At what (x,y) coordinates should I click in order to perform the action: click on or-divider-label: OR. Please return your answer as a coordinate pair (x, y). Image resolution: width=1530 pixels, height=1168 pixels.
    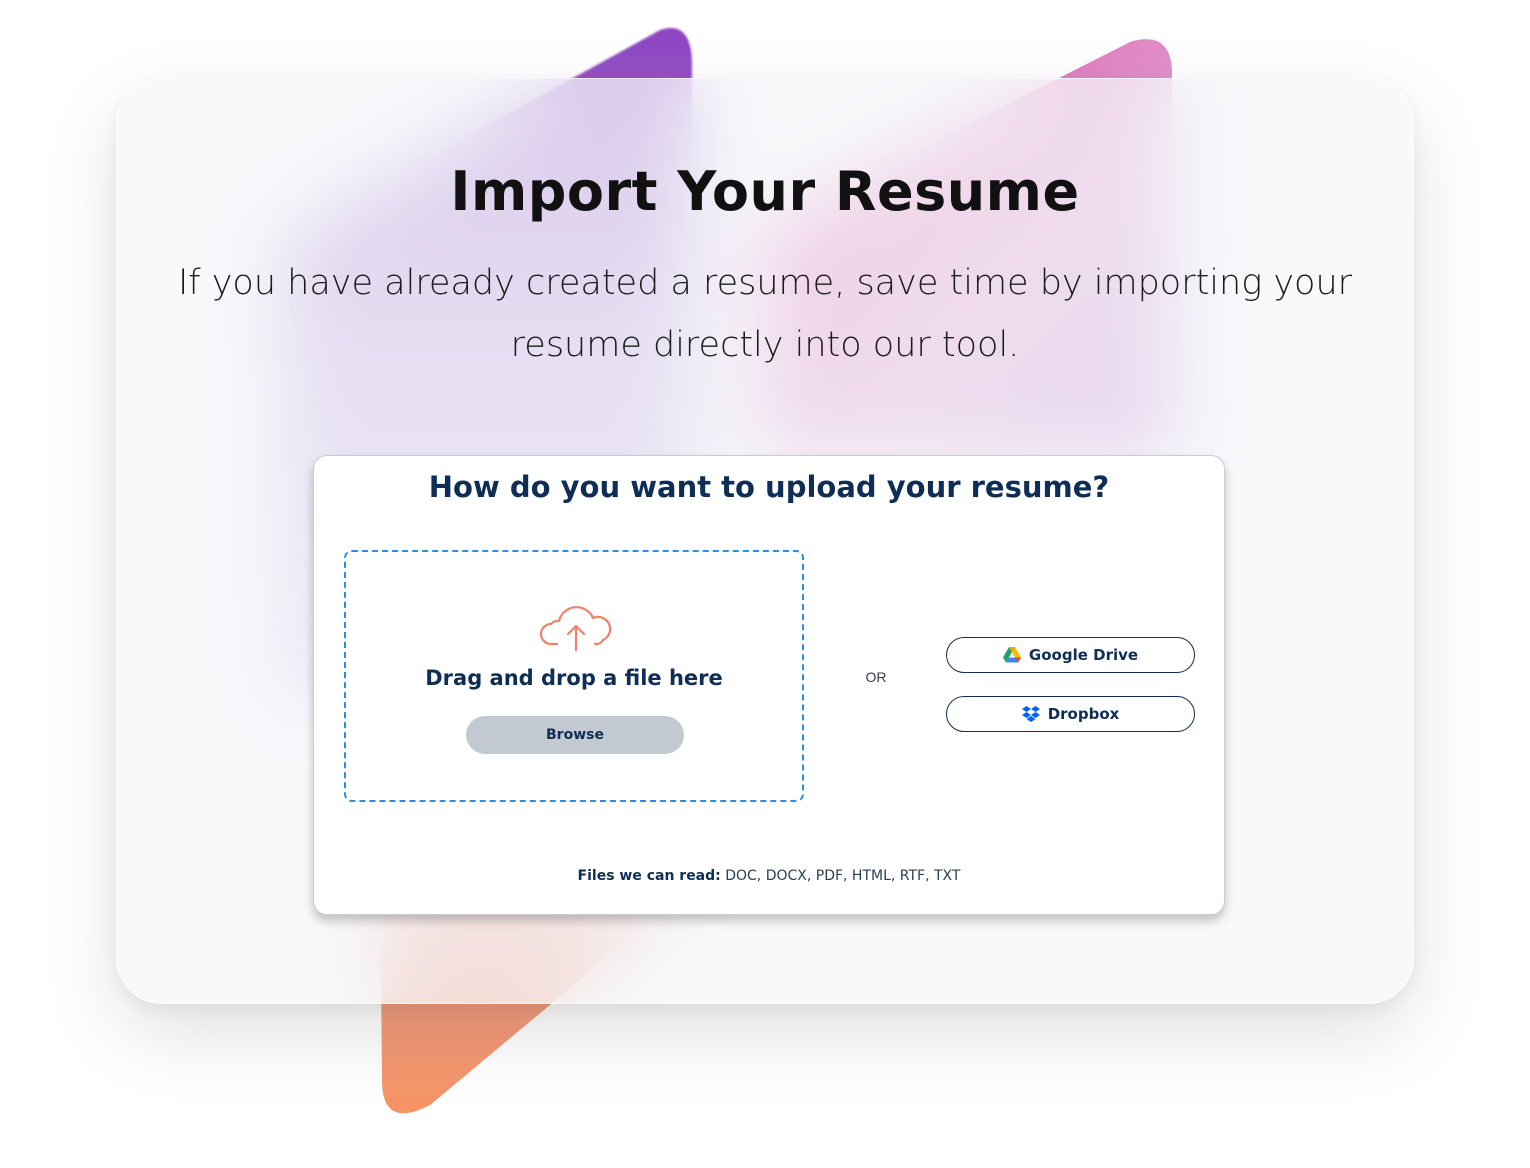
    Looking at the image, I should click on (876, 677).